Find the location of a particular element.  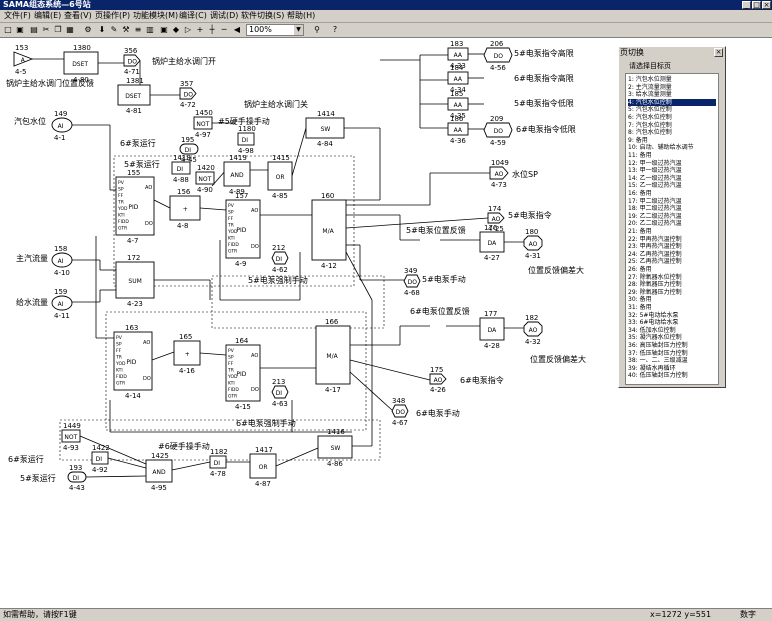

sama-block-1417: 1417 OR 4-87 is located at coordinates (263, 467).